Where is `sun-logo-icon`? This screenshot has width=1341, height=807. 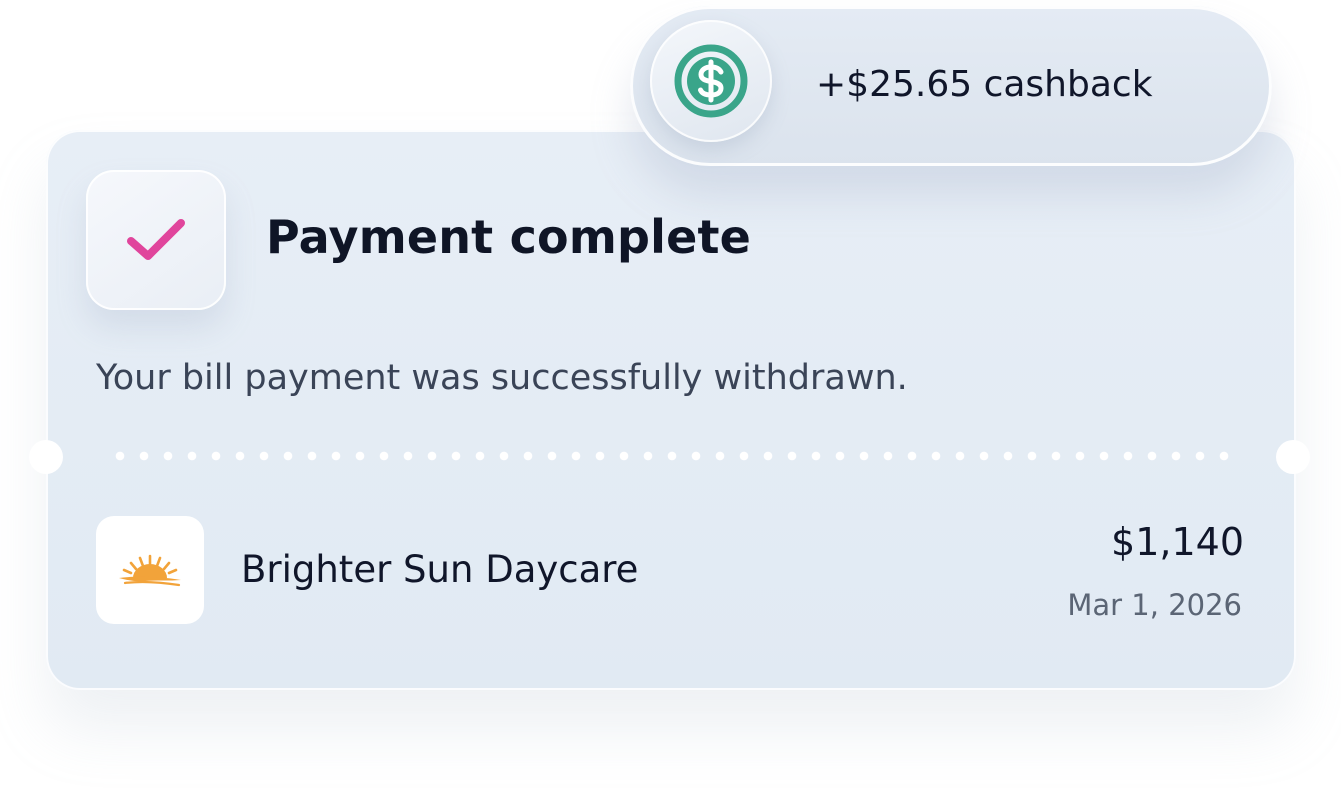 sun-logo-icon is located at coordinates (150, 570).